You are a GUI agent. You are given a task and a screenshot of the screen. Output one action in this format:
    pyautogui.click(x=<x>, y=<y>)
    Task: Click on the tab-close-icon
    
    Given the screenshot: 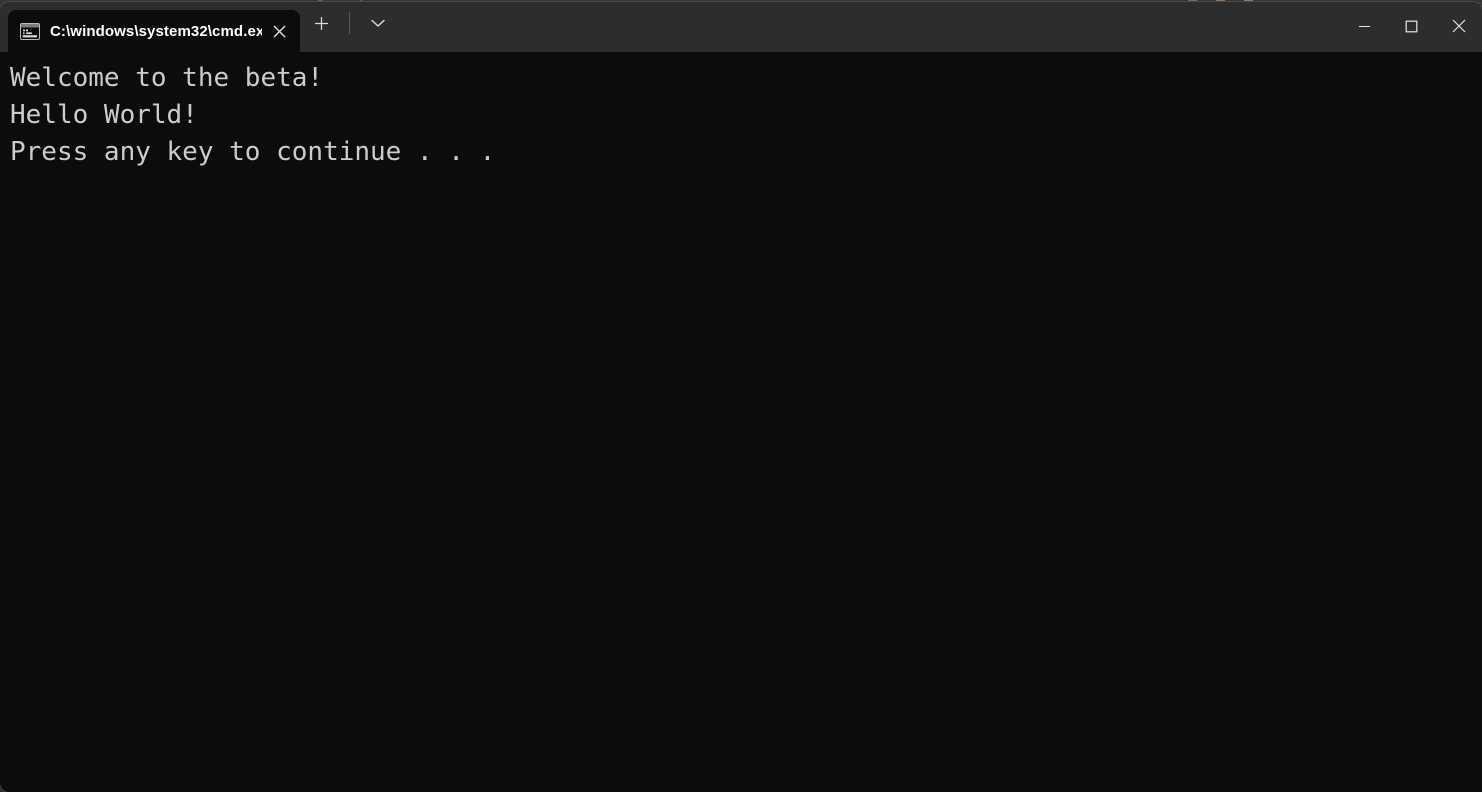 What is the action you would take?
    pyautogui.click(x=279, y=31)
    